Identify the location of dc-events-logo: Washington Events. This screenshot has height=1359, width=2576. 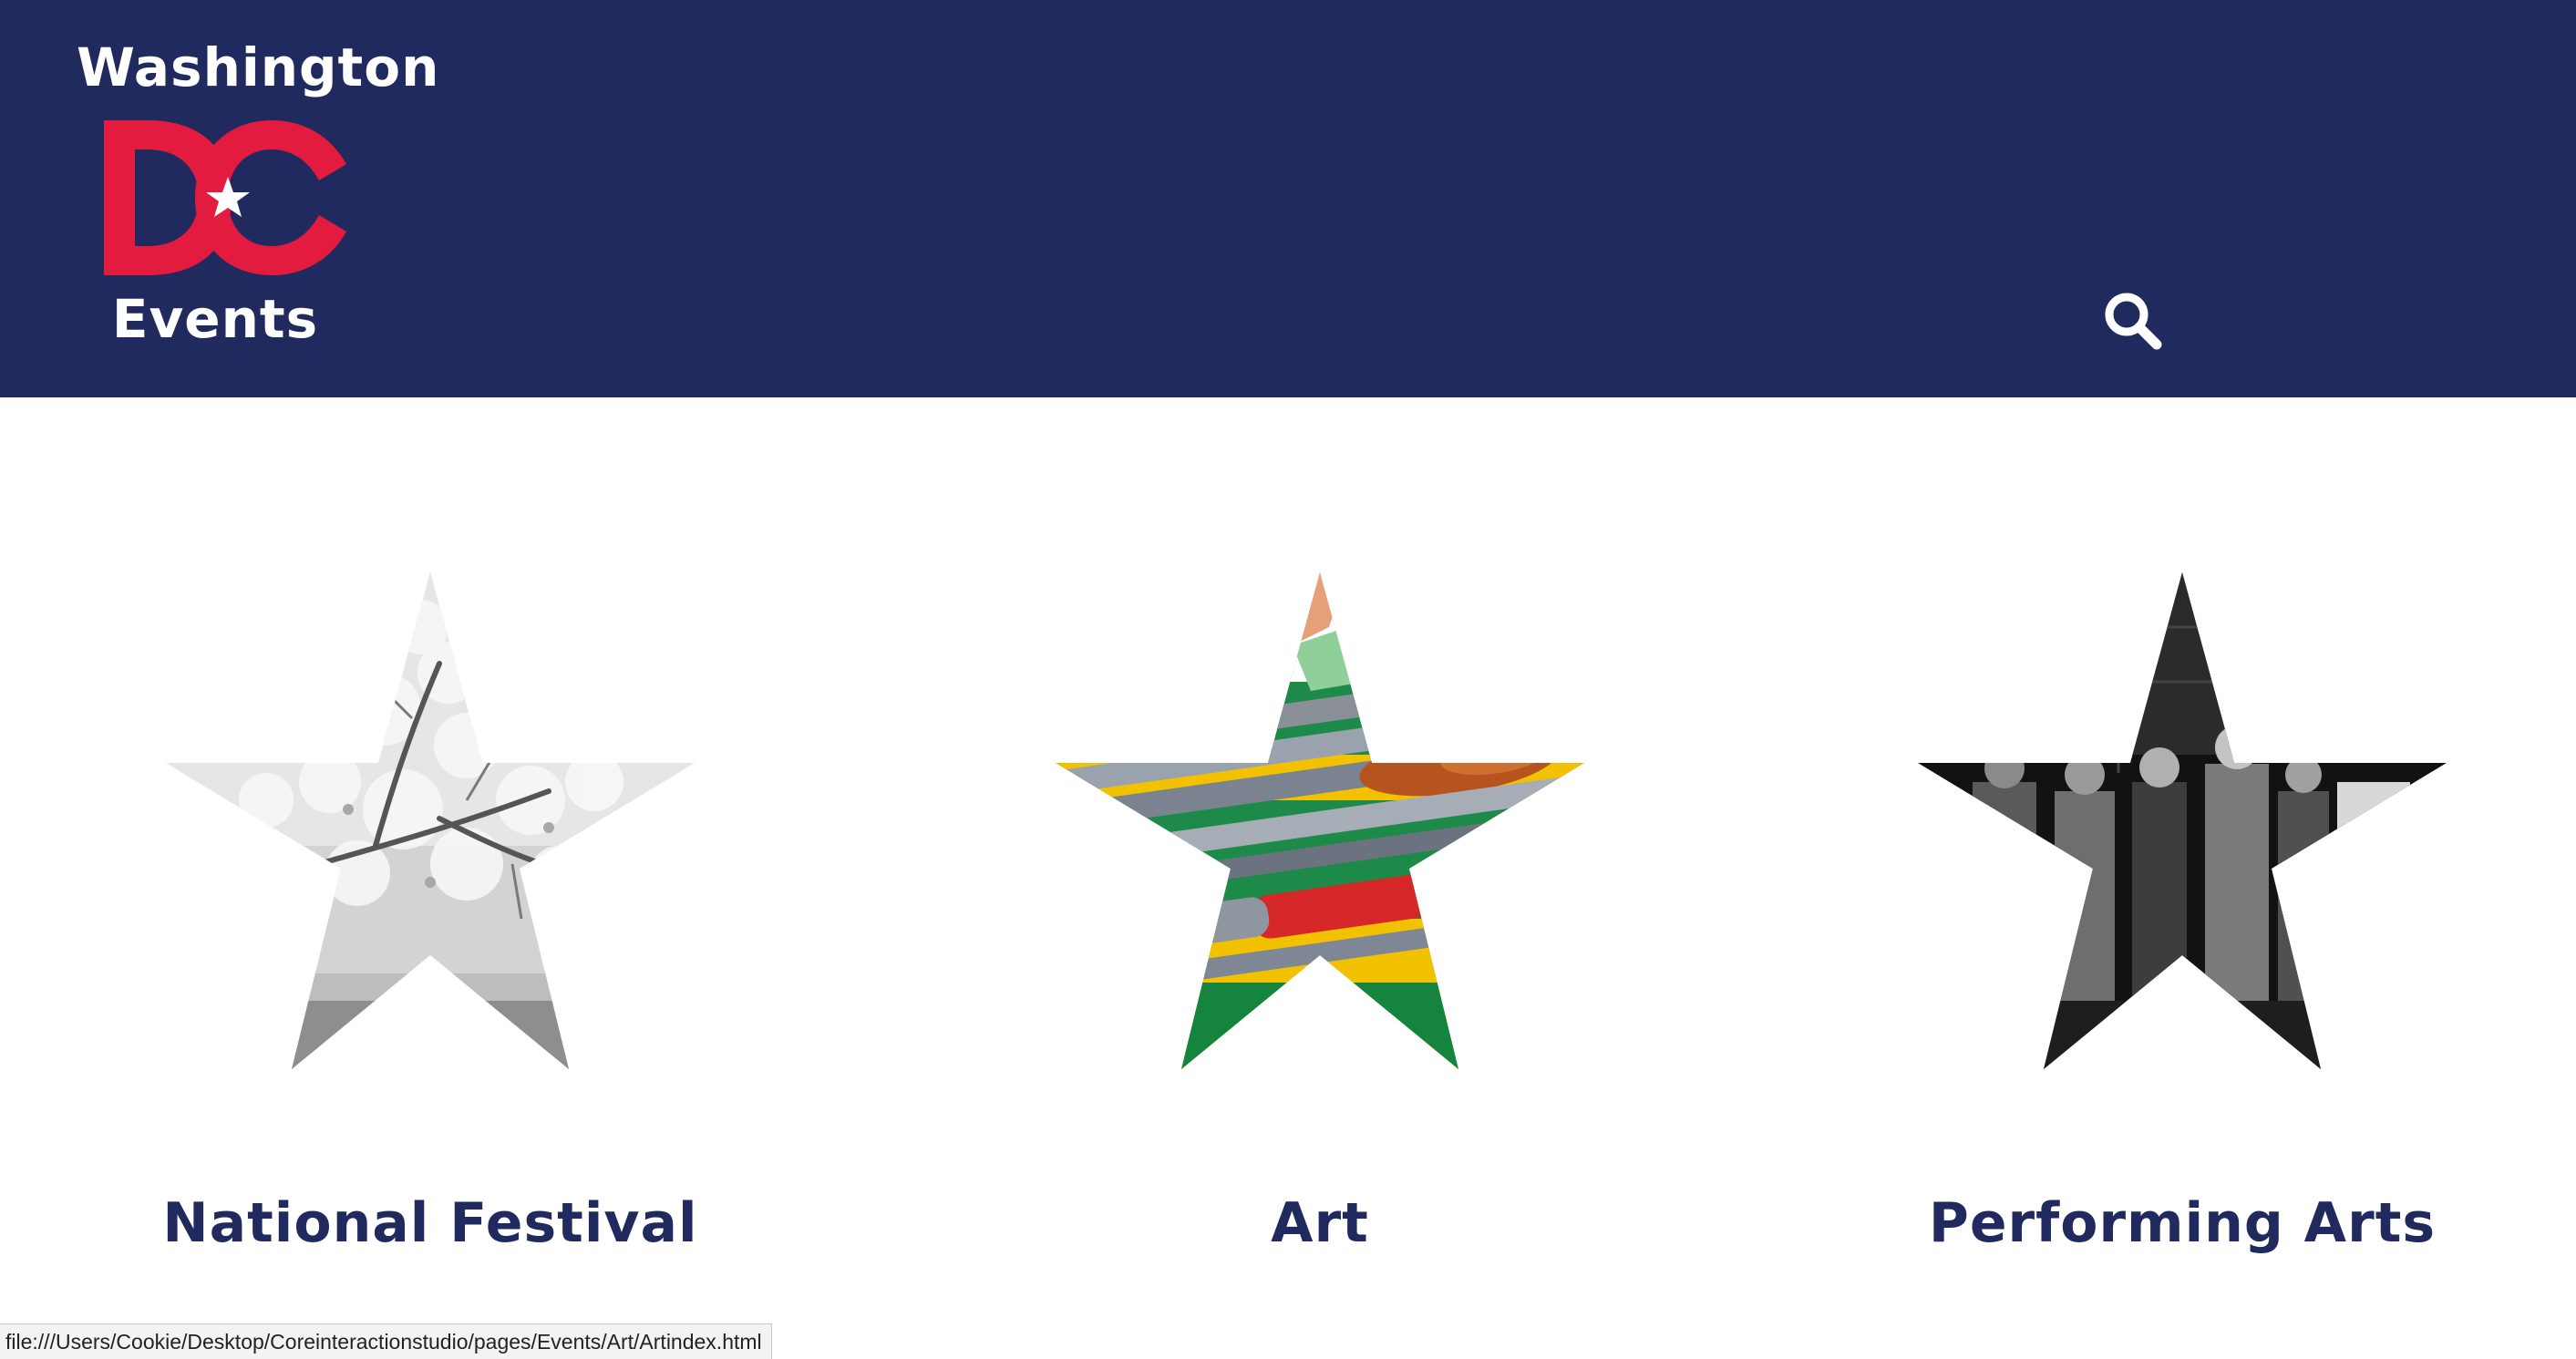
(252, 197).